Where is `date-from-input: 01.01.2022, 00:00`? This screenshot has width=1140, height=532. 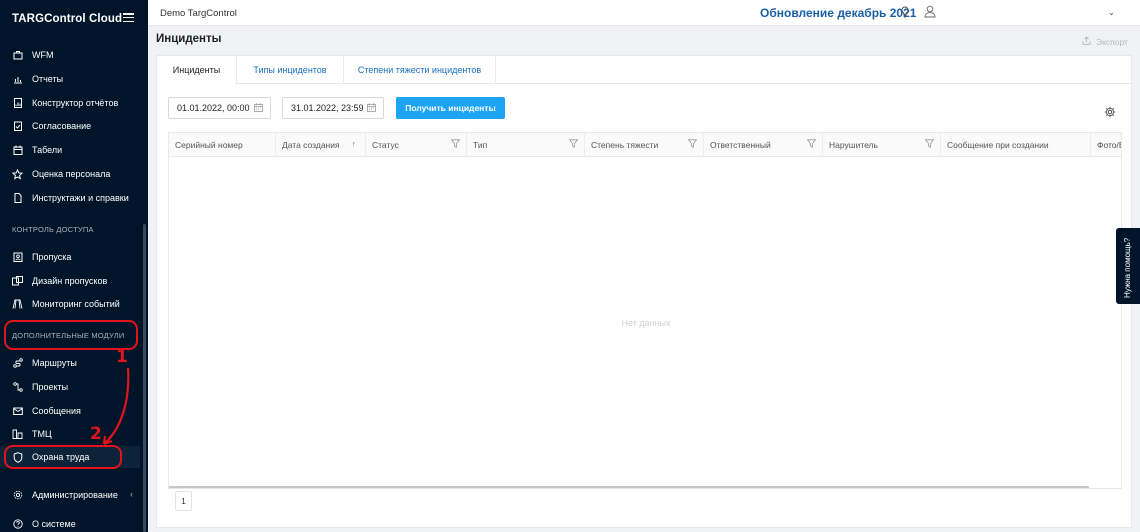 date-from-input: 01.01.2022, 00:00 is located at coordinates (219, 108).